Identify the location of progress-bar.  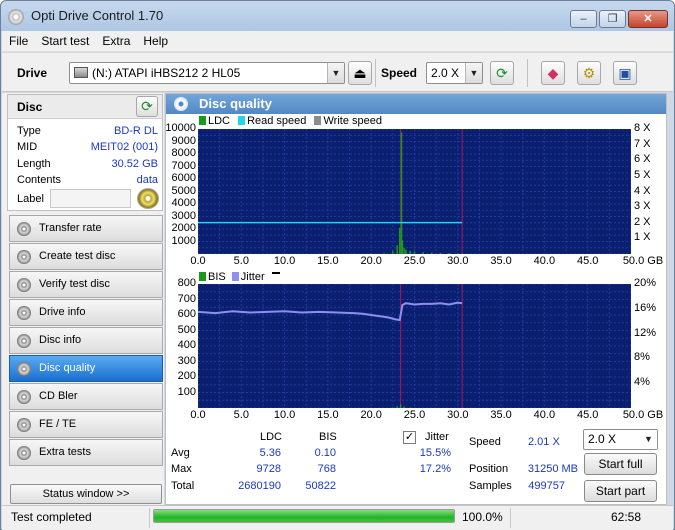
(304, 516).